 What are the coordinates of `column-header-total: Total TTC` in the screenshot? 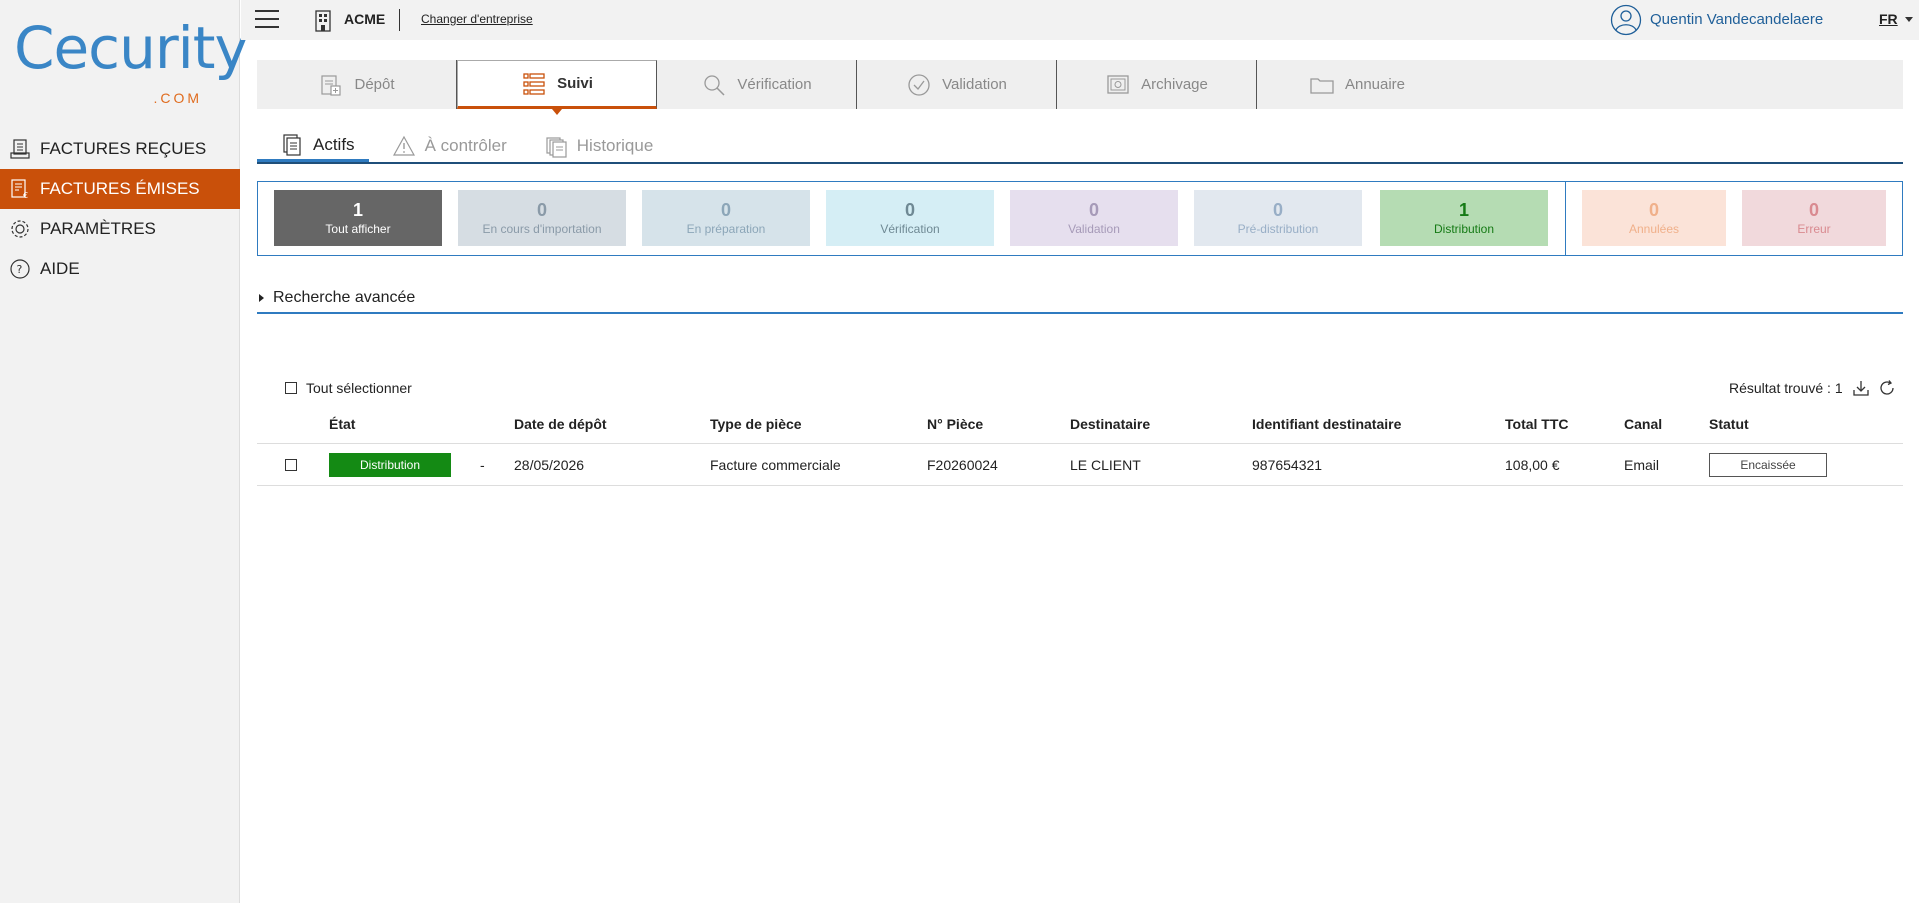 It's located at (1537, 424).